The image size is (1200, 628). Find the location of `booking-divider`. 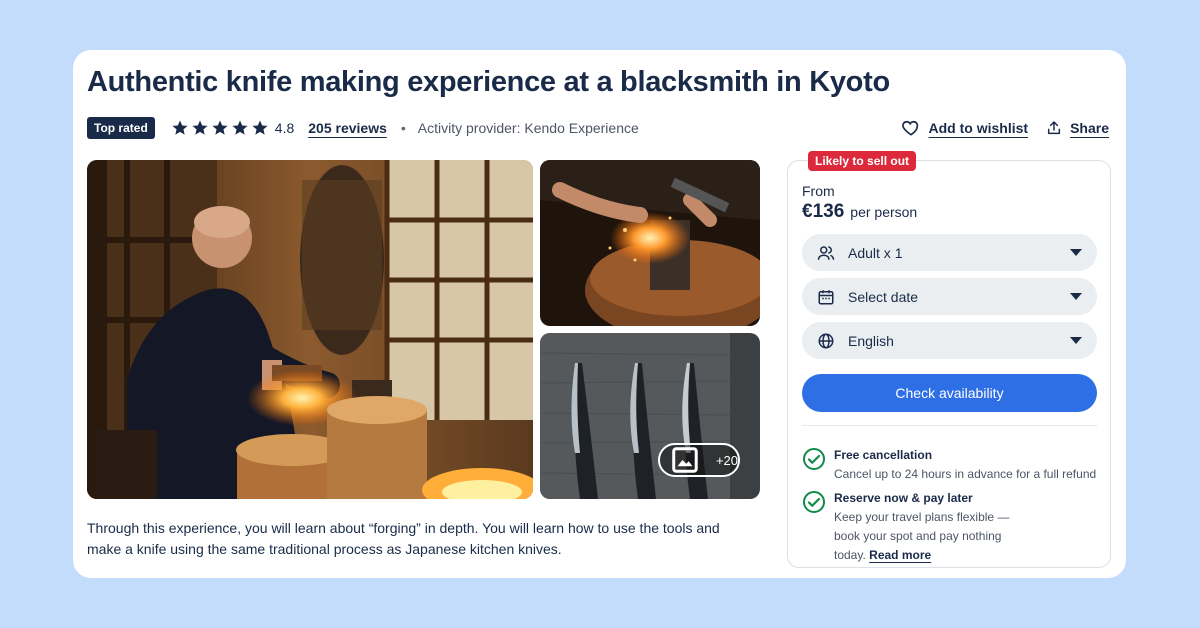

booking-divider is located at coordinates (949, 425).